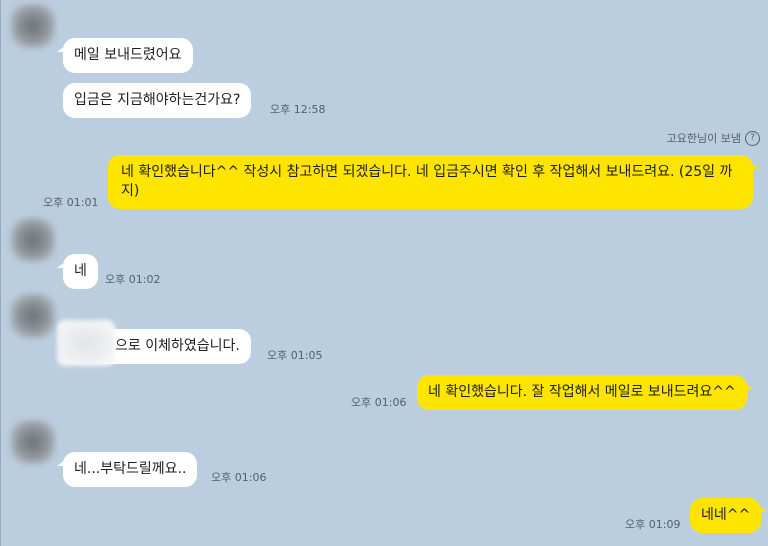 This screenshot has width=768, height=546. I want to click on message-text: 네...부탁드릴께요.., so click(130, 469).